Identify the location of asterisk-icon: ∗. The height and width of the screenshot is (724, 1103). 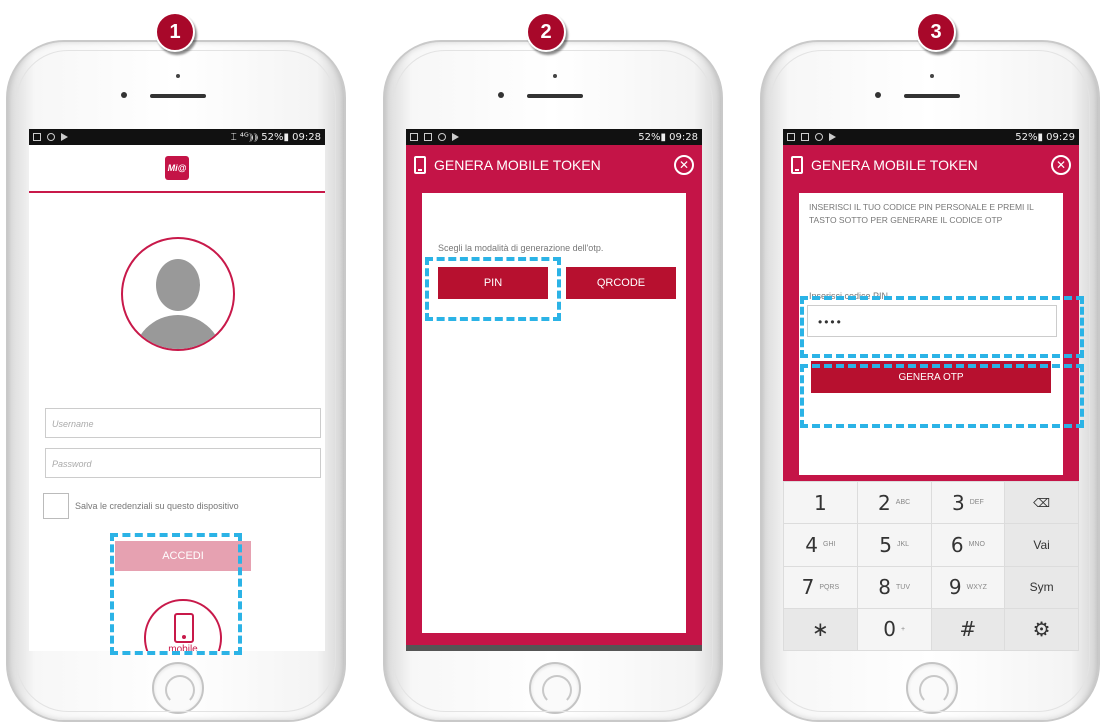
(820, 629).